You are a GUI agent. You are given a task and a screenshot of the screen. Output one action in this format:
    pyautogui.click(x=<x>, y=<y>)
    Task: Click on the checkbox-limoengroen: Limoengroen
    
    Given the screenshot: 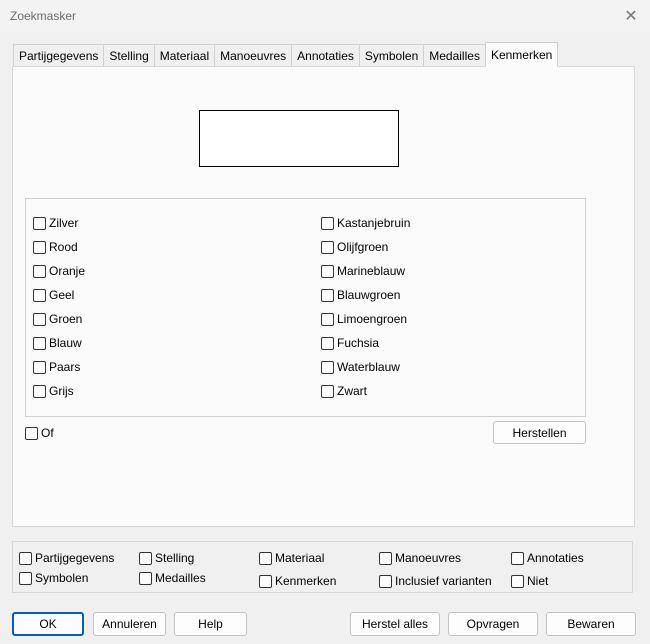 What is the action you would take?
    pyautogui.click(x=364, y=319)
    